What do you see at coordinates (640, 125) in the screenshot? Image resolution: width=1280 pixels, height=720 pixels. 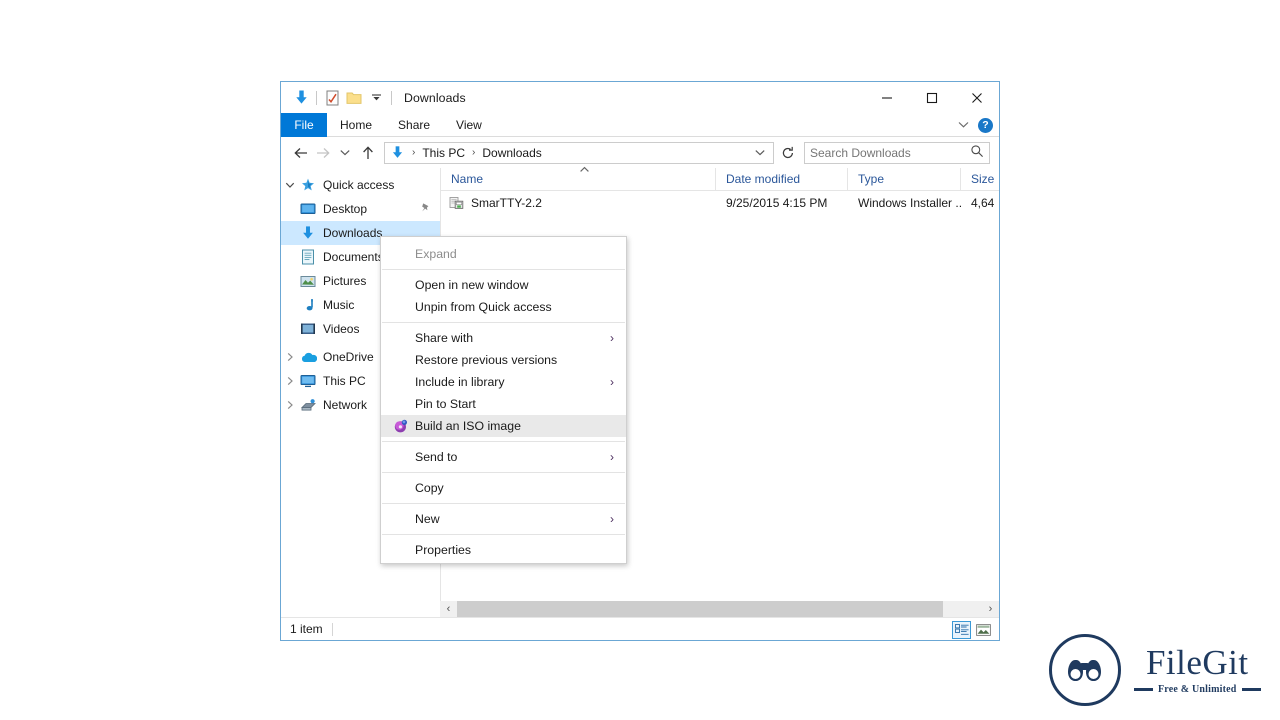 I see `ribbon-tab-bar: File Home Share View ?` at bounding box center [640, 125].